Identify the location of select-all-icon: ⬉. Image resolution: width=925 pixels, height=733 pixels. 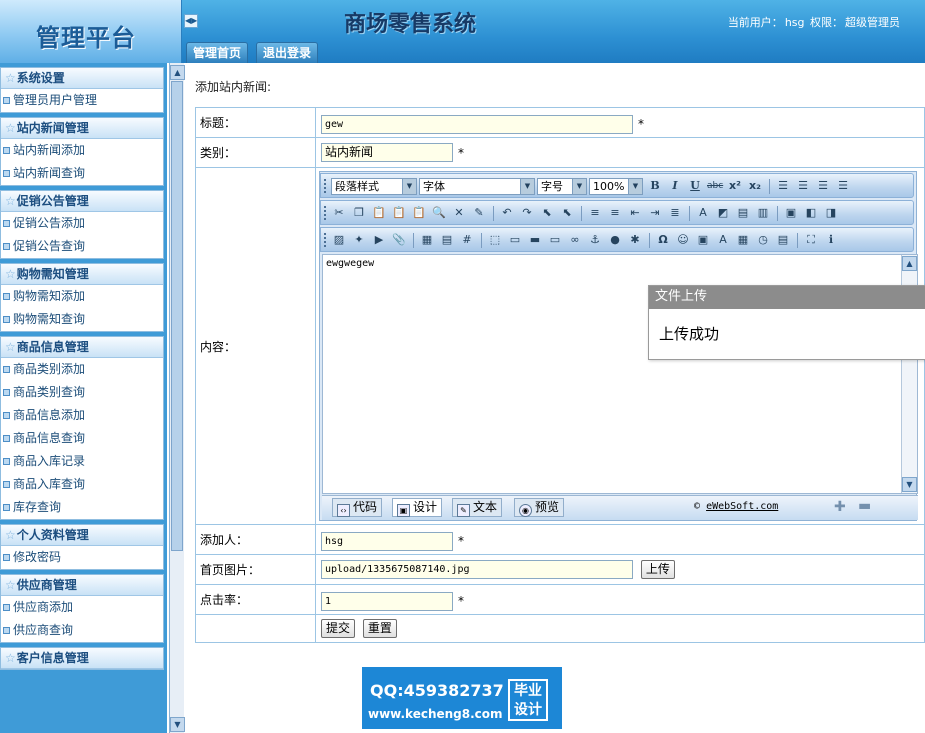
(547, 213).